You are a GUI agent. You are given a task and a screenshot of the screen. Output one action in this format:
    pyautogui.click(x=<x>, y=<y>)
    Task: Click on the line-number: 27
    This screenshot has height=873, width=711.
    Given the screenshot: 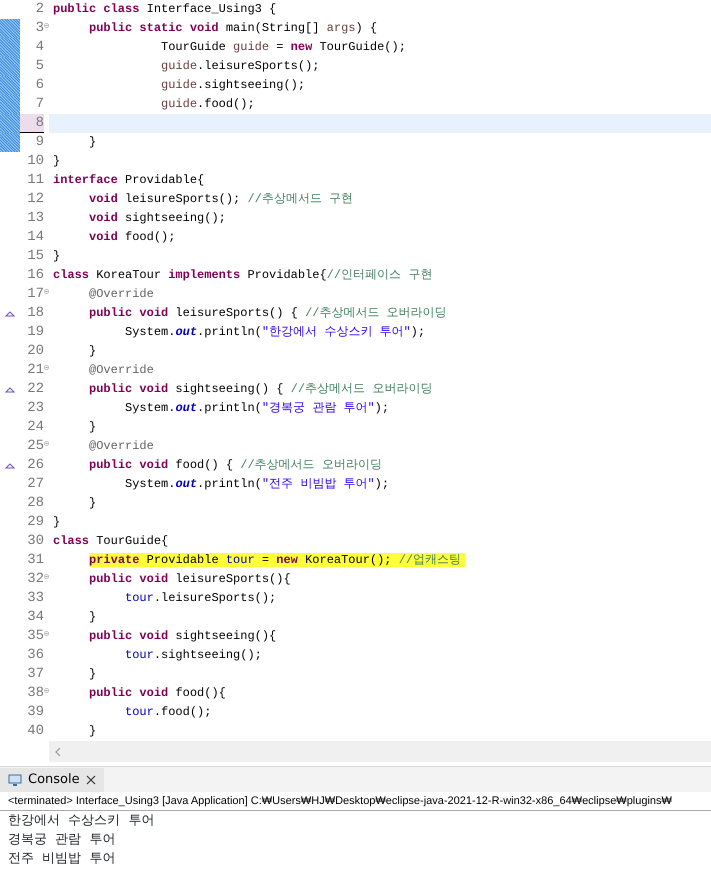 What is the action you would take?
    pyautogui.click(x=35, y=484)
    